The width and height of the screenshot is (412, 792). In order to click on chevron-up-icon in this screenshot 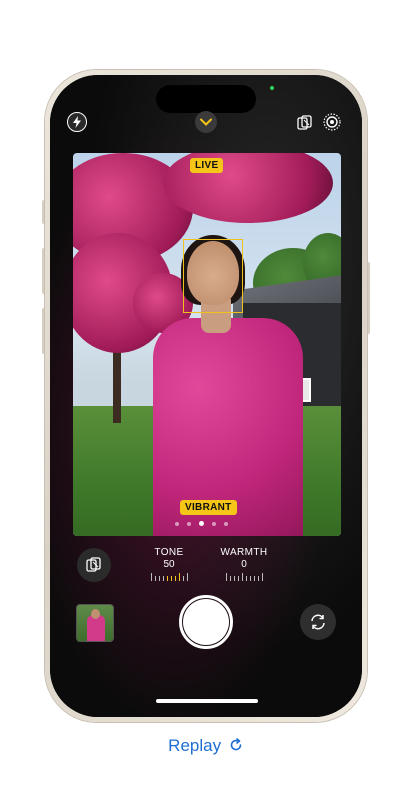, I will do `click(206, 122)`.